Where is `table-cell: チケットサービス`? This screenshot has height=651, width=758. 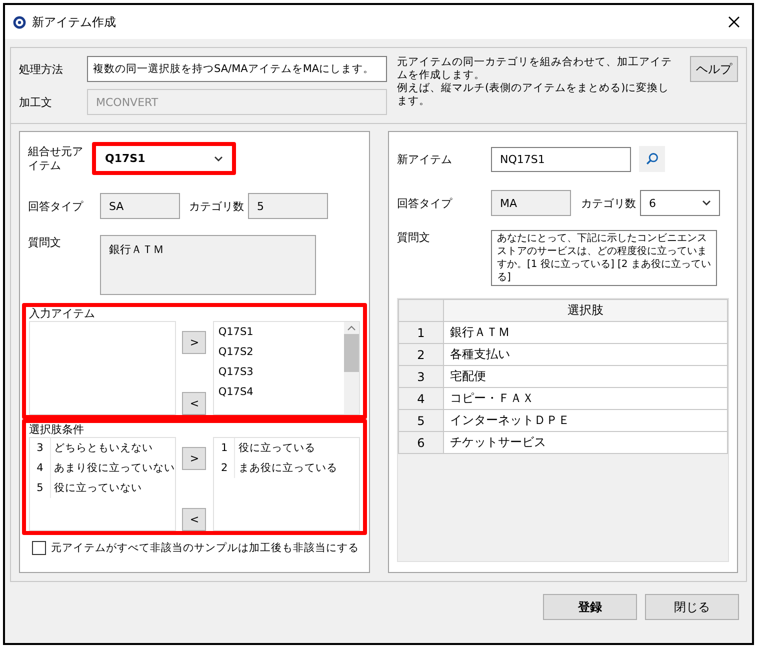
table-cell: チケットサービス is located at coordinates (586, 443).